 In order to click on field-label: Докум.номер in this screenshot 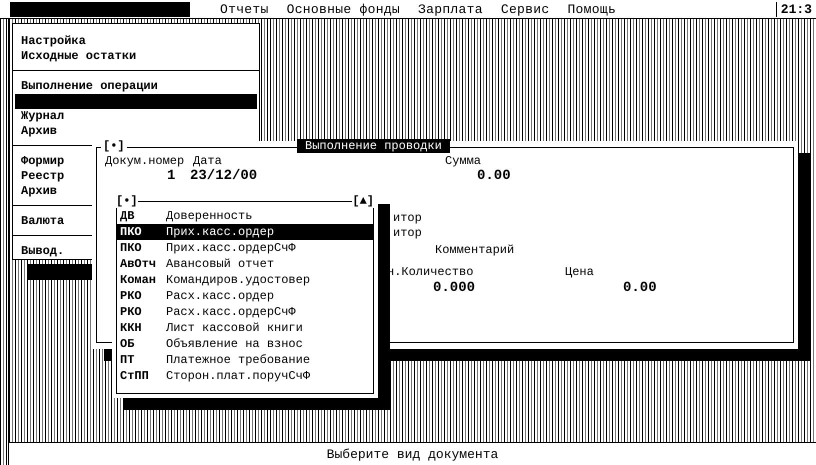, I will do `click(144, 161)`.